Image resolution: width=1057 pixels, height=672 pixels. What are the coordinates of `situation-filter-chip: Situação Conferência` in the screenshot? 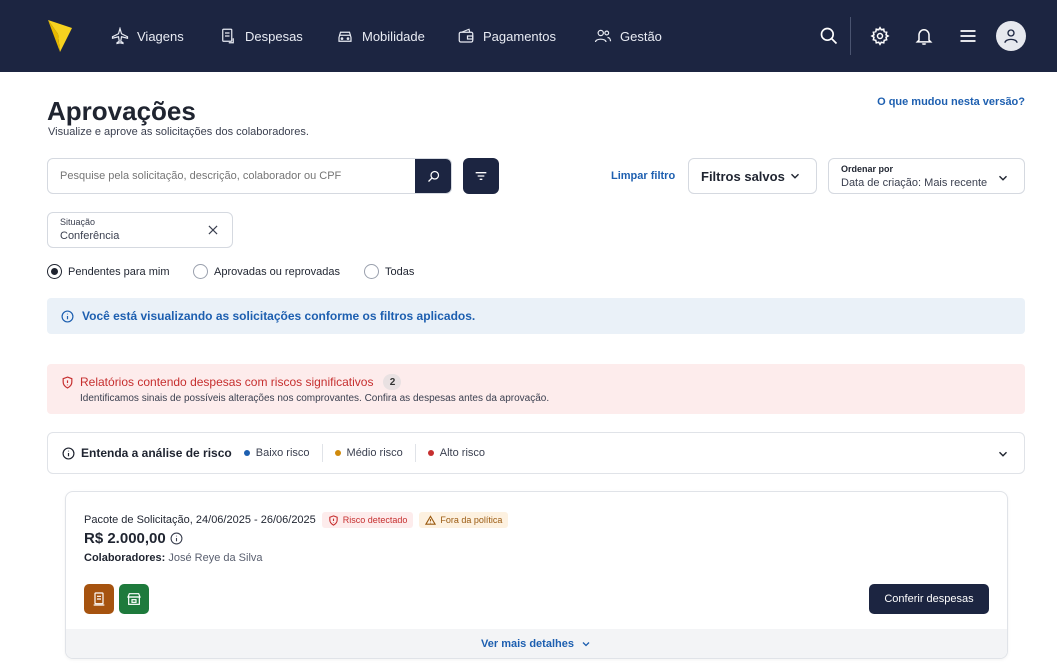 It's located at (140, 230).